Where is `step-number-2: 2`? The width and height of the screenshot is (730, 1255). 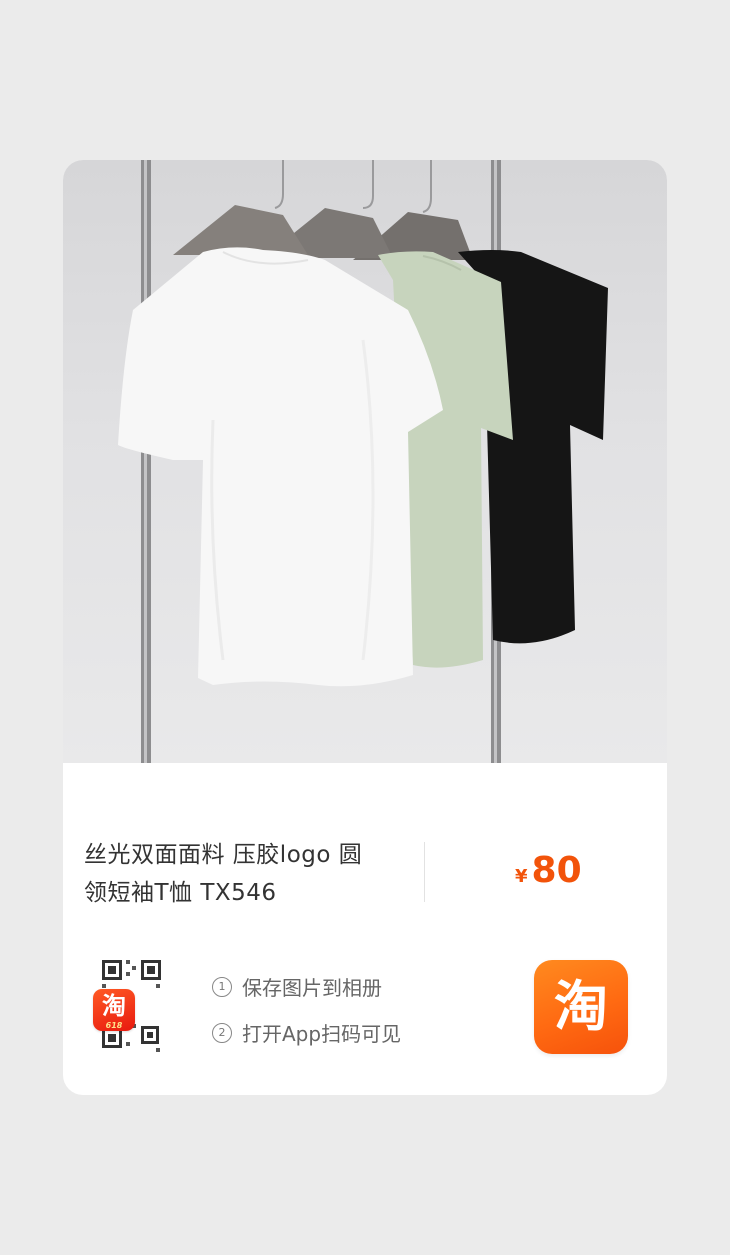 step-number-2: 2 is located at coordinates (222, 1032).